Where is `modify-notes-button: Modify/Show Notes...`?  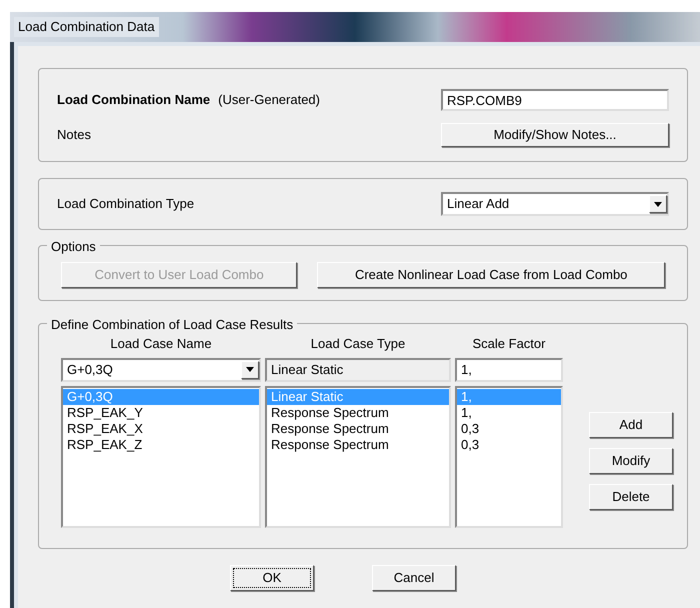 modify-notes-button: Modify/Show Notes... is located at coordinates (555, 135).